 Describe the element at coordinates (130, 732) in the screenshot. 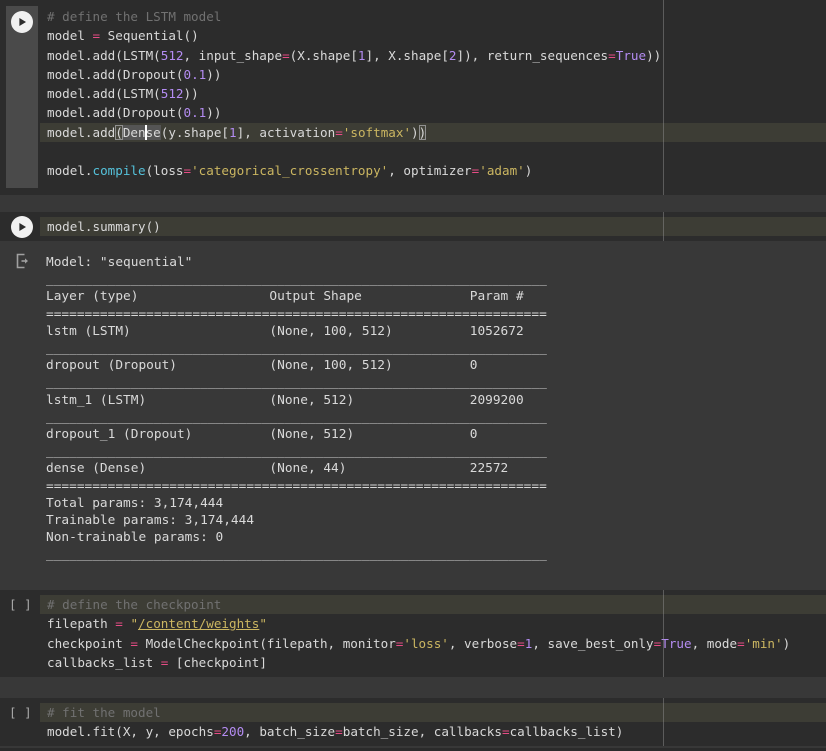

I see `code-token-def: model.fit(X, y, epochs` at that location.